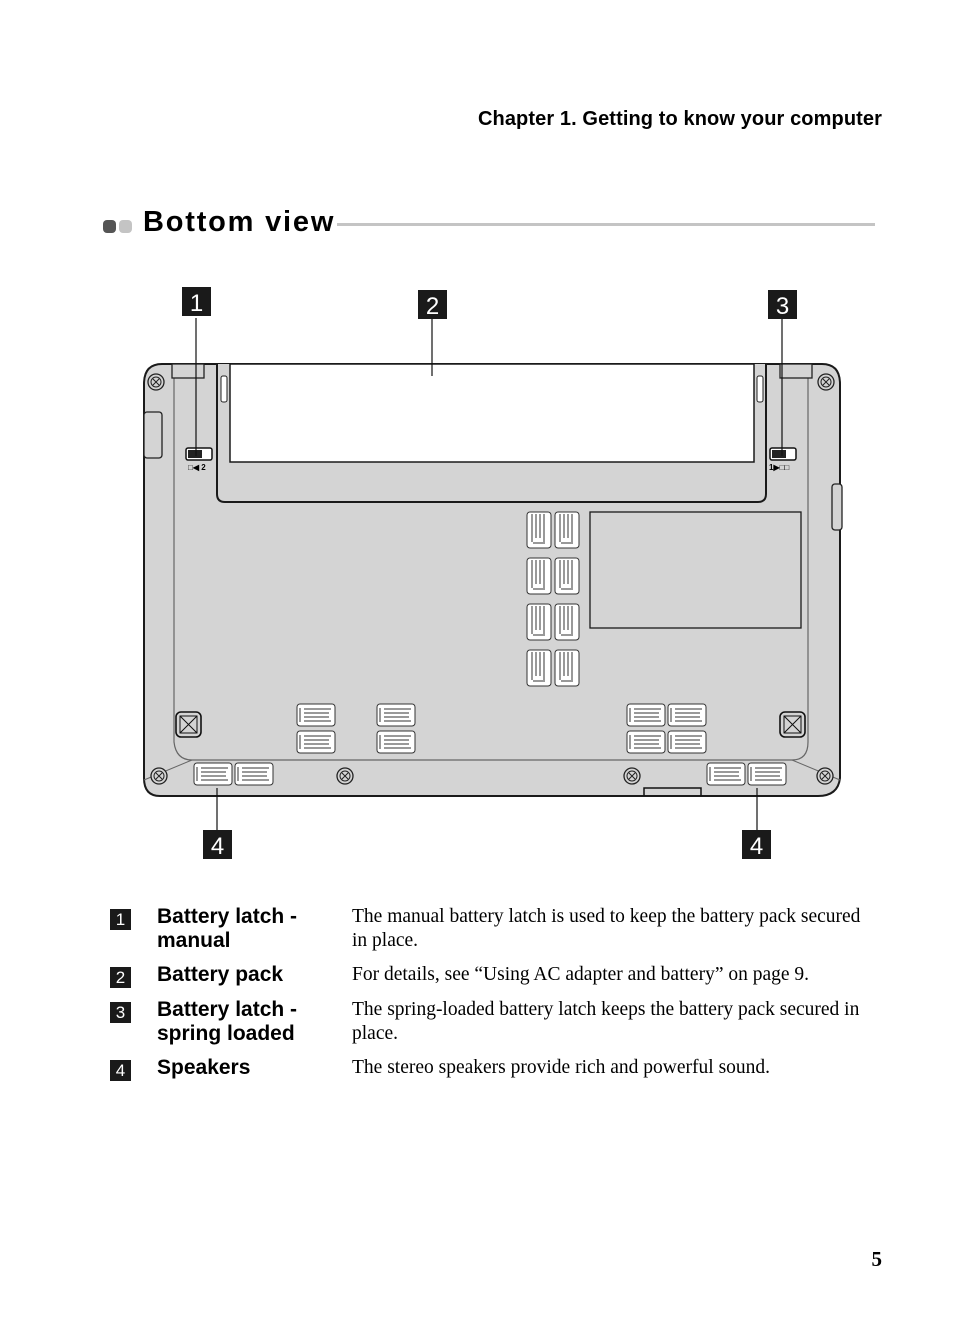  I want to click on callout-3: 3, so click(782, 305).